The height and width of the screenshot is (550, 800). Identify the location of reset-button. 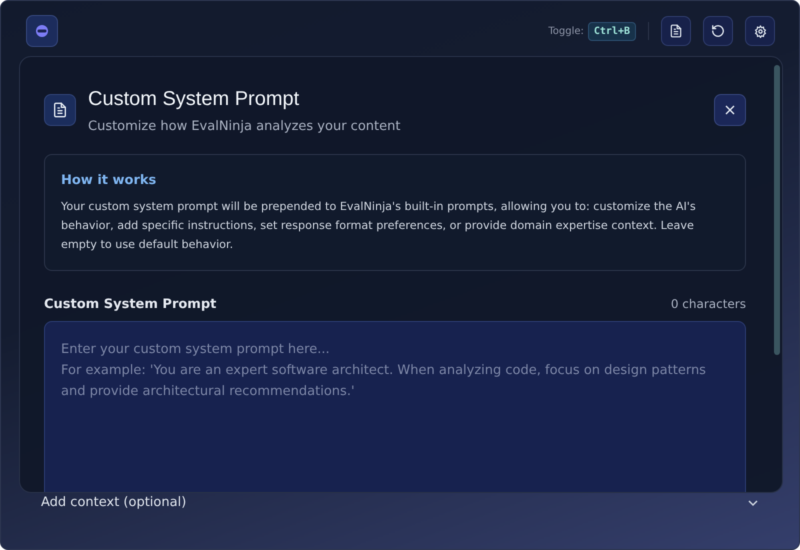
(718, 31).